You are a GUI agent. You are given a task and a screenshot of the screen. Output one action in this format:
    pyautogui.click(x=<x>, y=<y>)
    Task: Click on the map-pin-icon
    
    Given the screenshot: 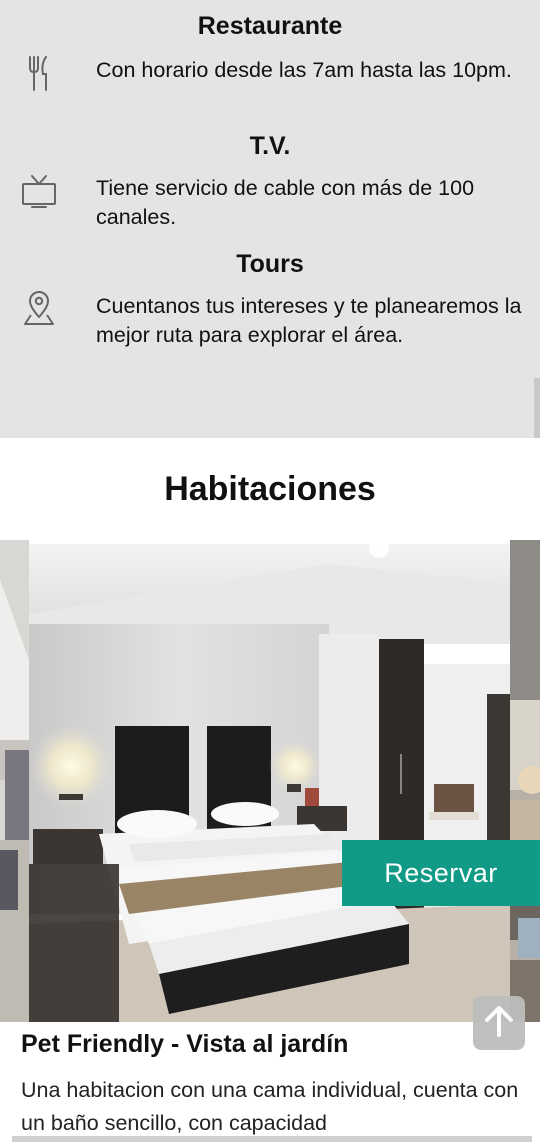 What is the action you would take?
    pyautogui.click(x=39, y=309)
    